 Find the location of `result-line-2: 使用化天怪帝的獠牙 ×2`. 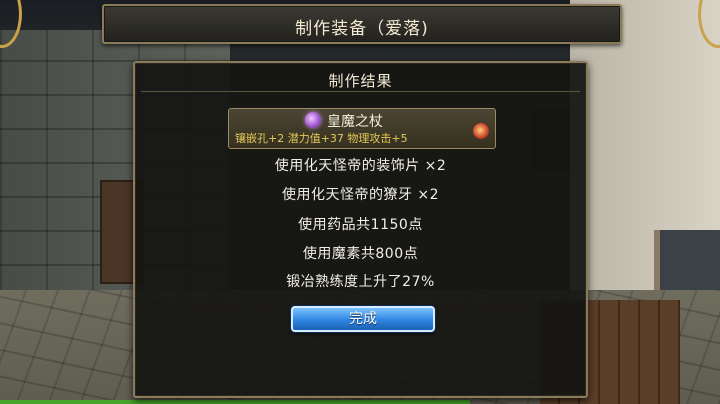

result-line-2: 使用化天怪帝的獠牙 ×2 is located at coordinates (360, 195).